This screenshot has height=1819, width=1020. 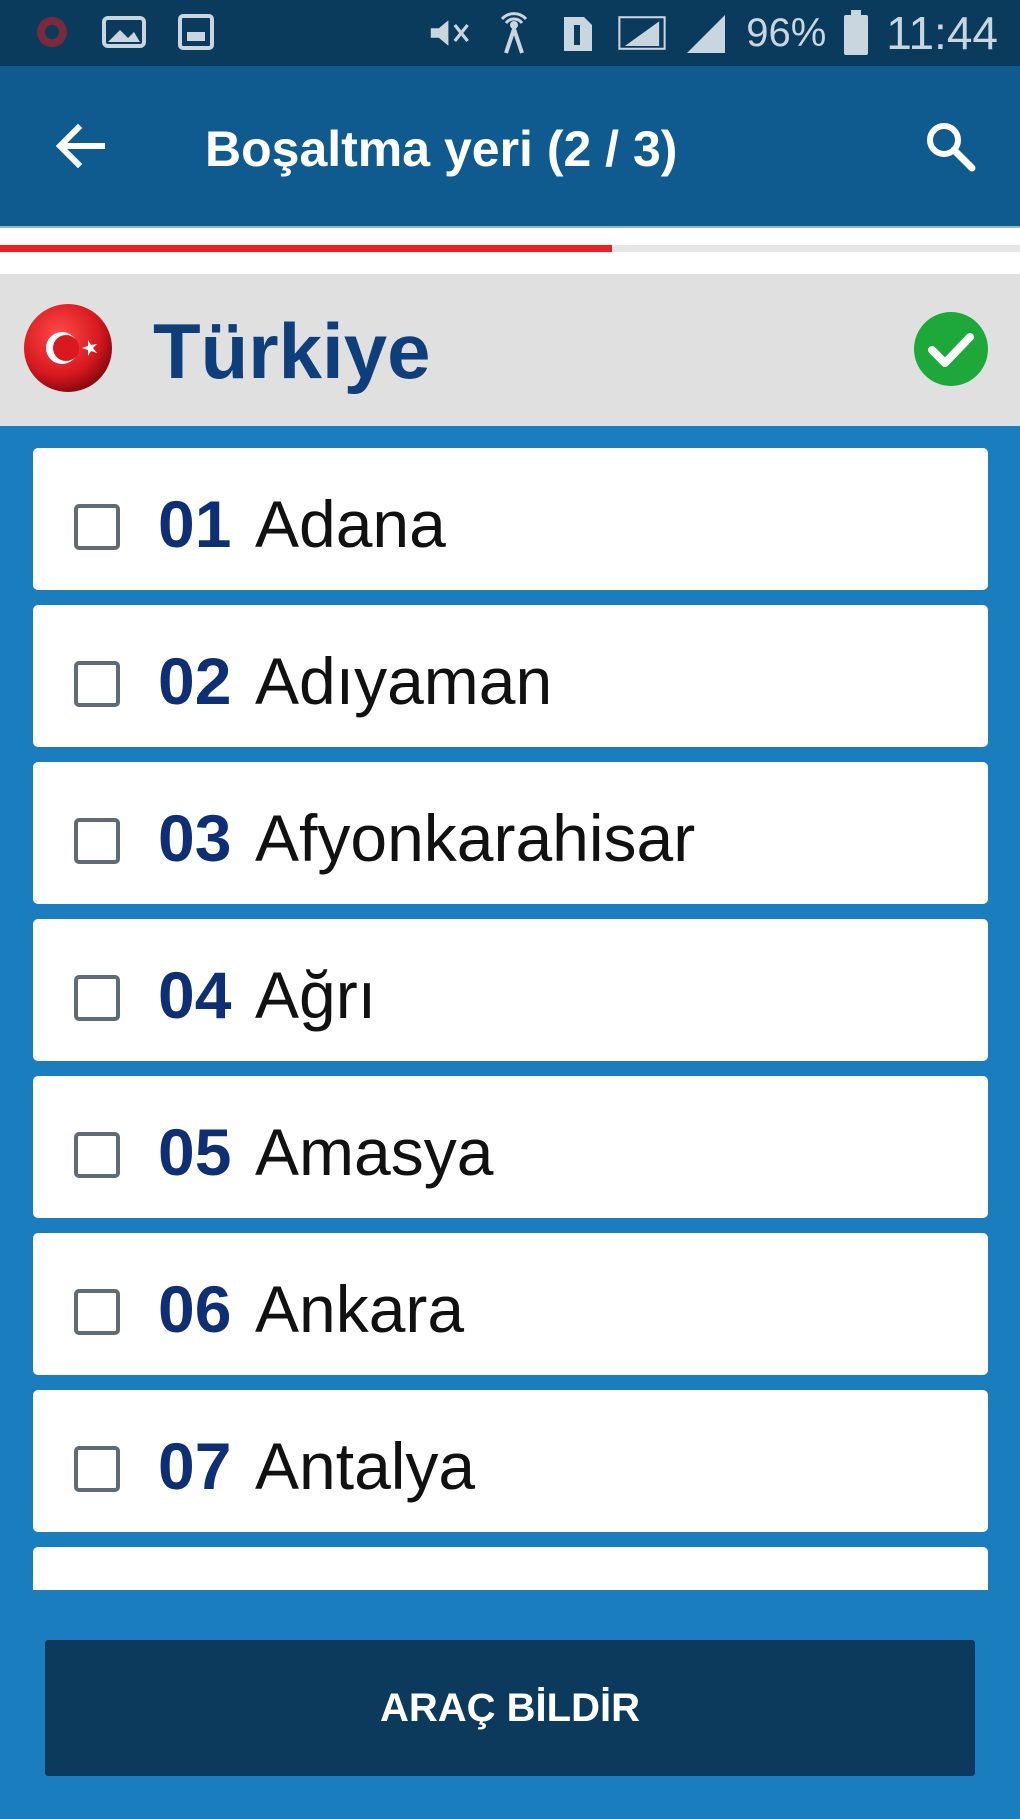 What do you see at coordinates (450, 33) in the screenshot?
I see `mute-icon` at bounding box center [450, 33].